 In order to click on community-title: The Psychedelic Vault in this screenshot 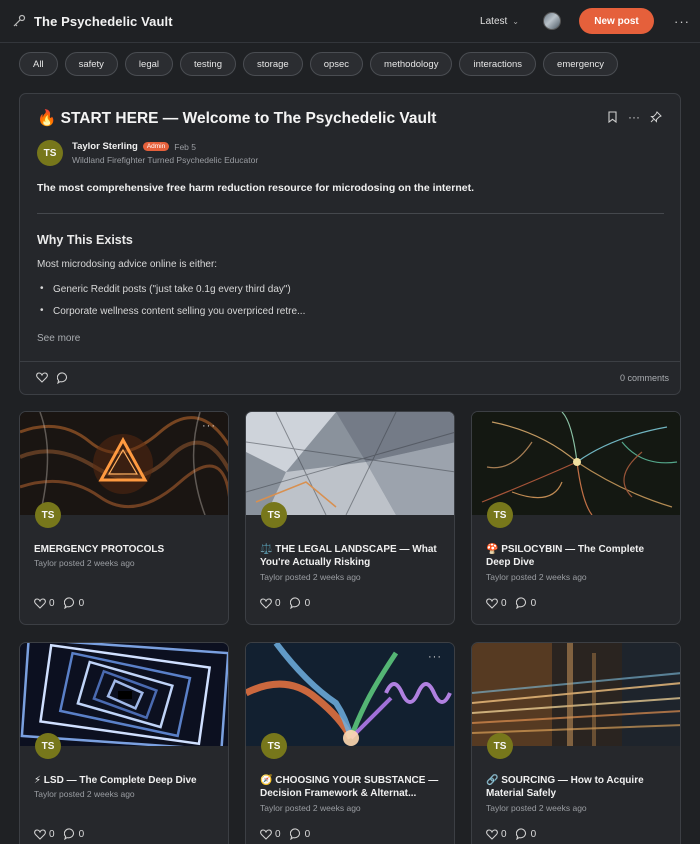, I will do `click(103, 21)`.